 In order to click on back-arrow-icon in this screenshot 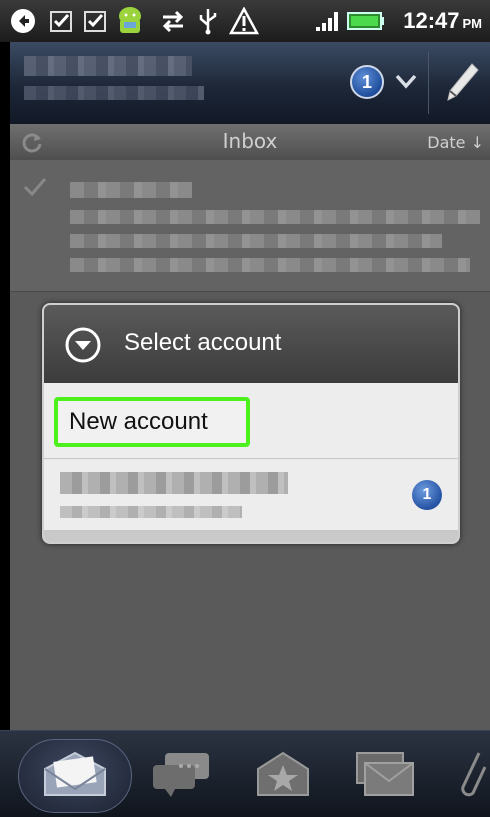, I will do `click(23, 21)`.